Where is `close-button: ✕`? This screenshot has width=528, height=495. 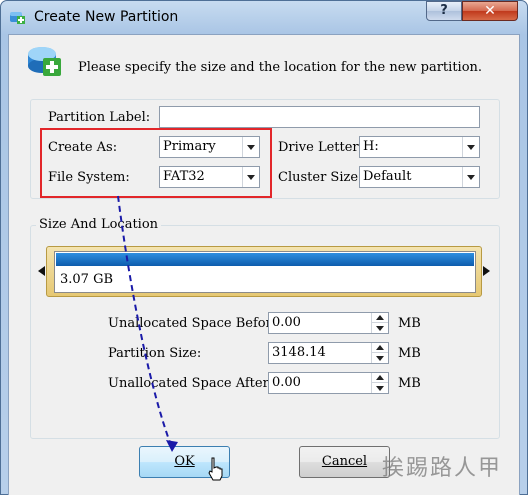 close-button: ✕ is located at coordinates (490, 11).